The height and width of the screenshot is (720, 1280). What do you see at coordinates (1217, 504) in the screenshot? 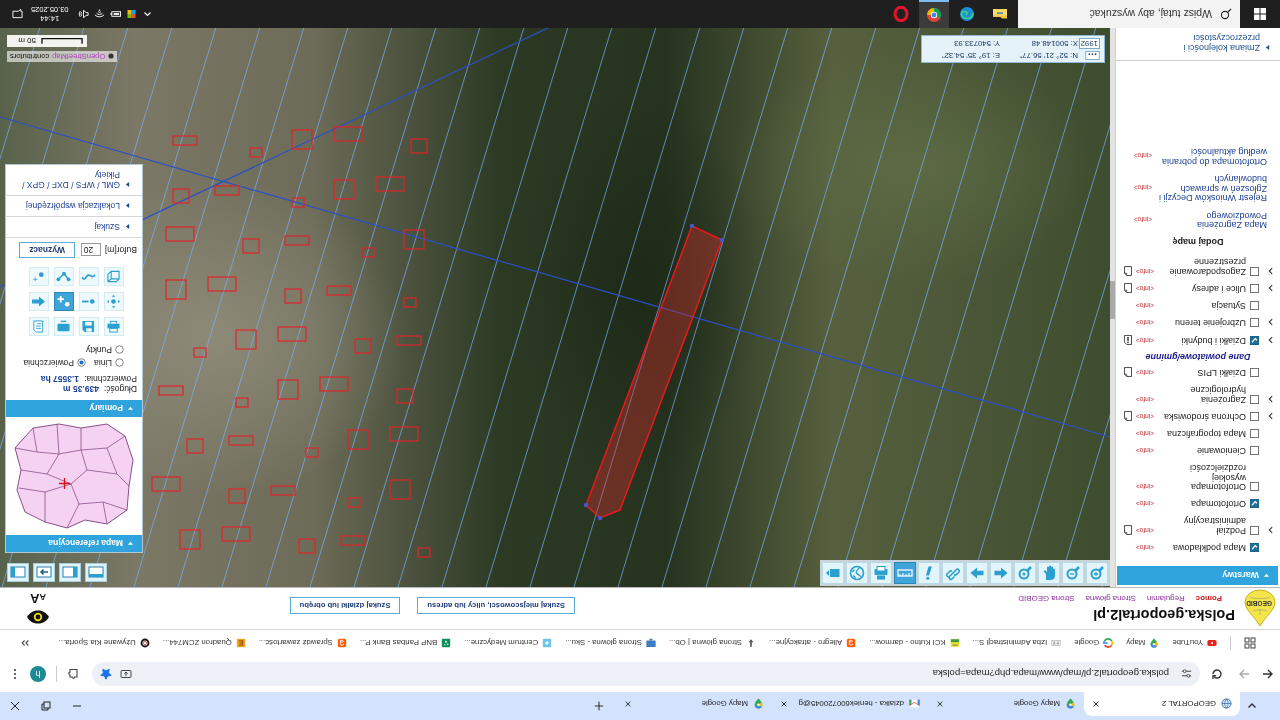
I see `layer-label: Ortofotomapa` at bounding box center [1217, 504].